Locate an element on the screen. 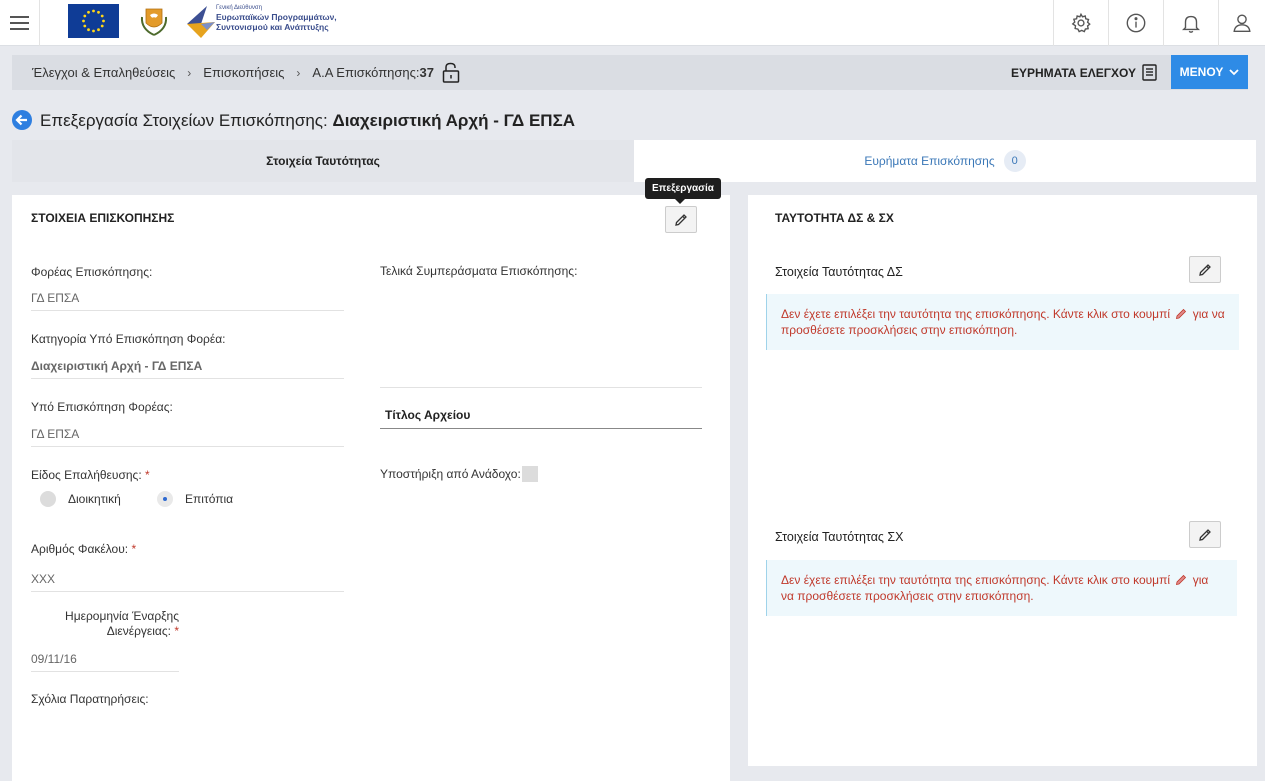 The image size is (1265, 781). radio-on-site: Επιτόπια is located at coordinates (195, 499).